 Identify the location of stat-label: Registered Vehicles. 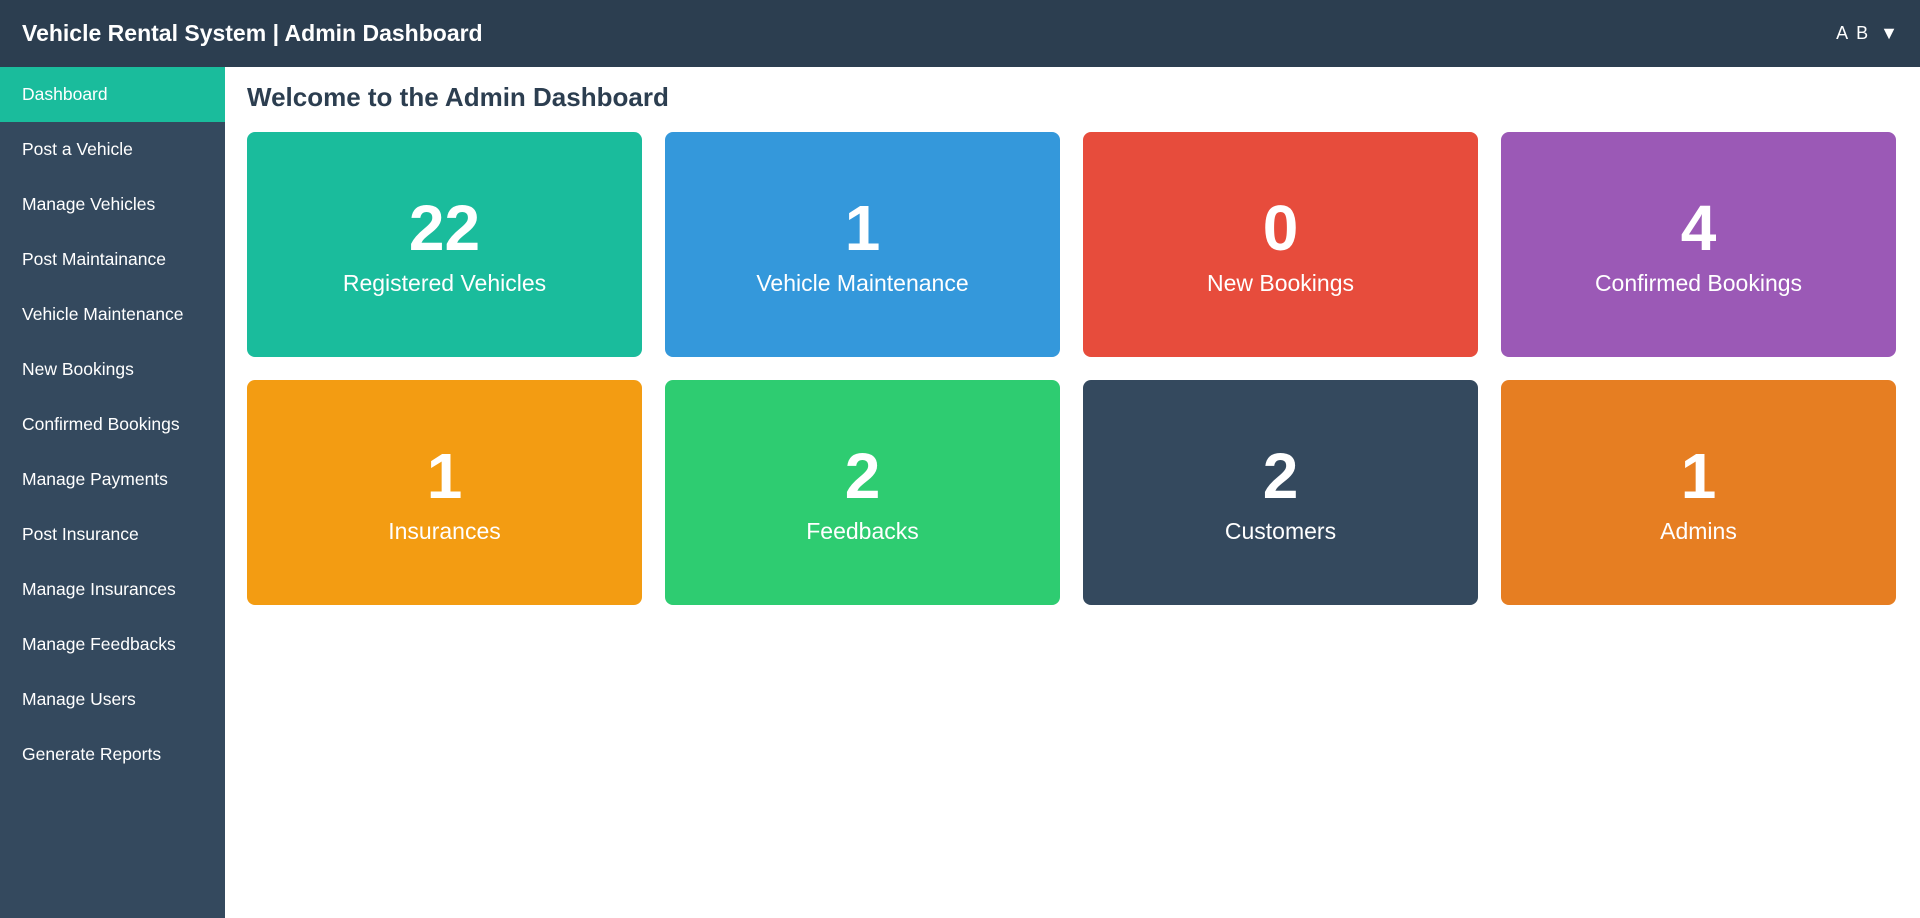
(444, 283).